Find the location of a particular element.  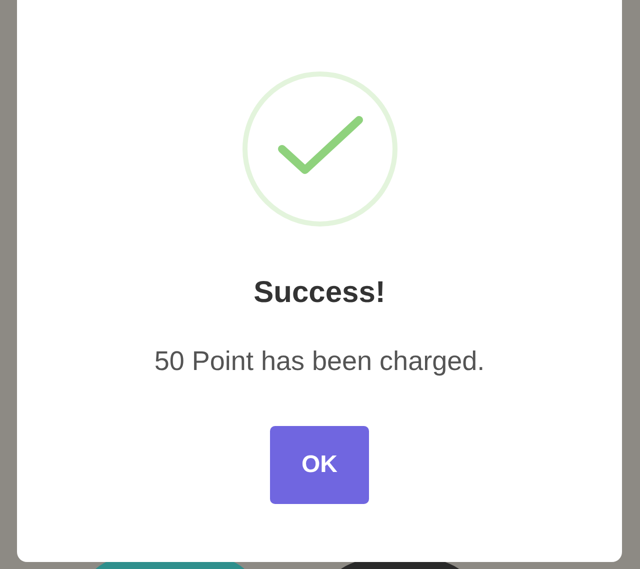

dialog-title: Success! is located at coordinates (320, 293).